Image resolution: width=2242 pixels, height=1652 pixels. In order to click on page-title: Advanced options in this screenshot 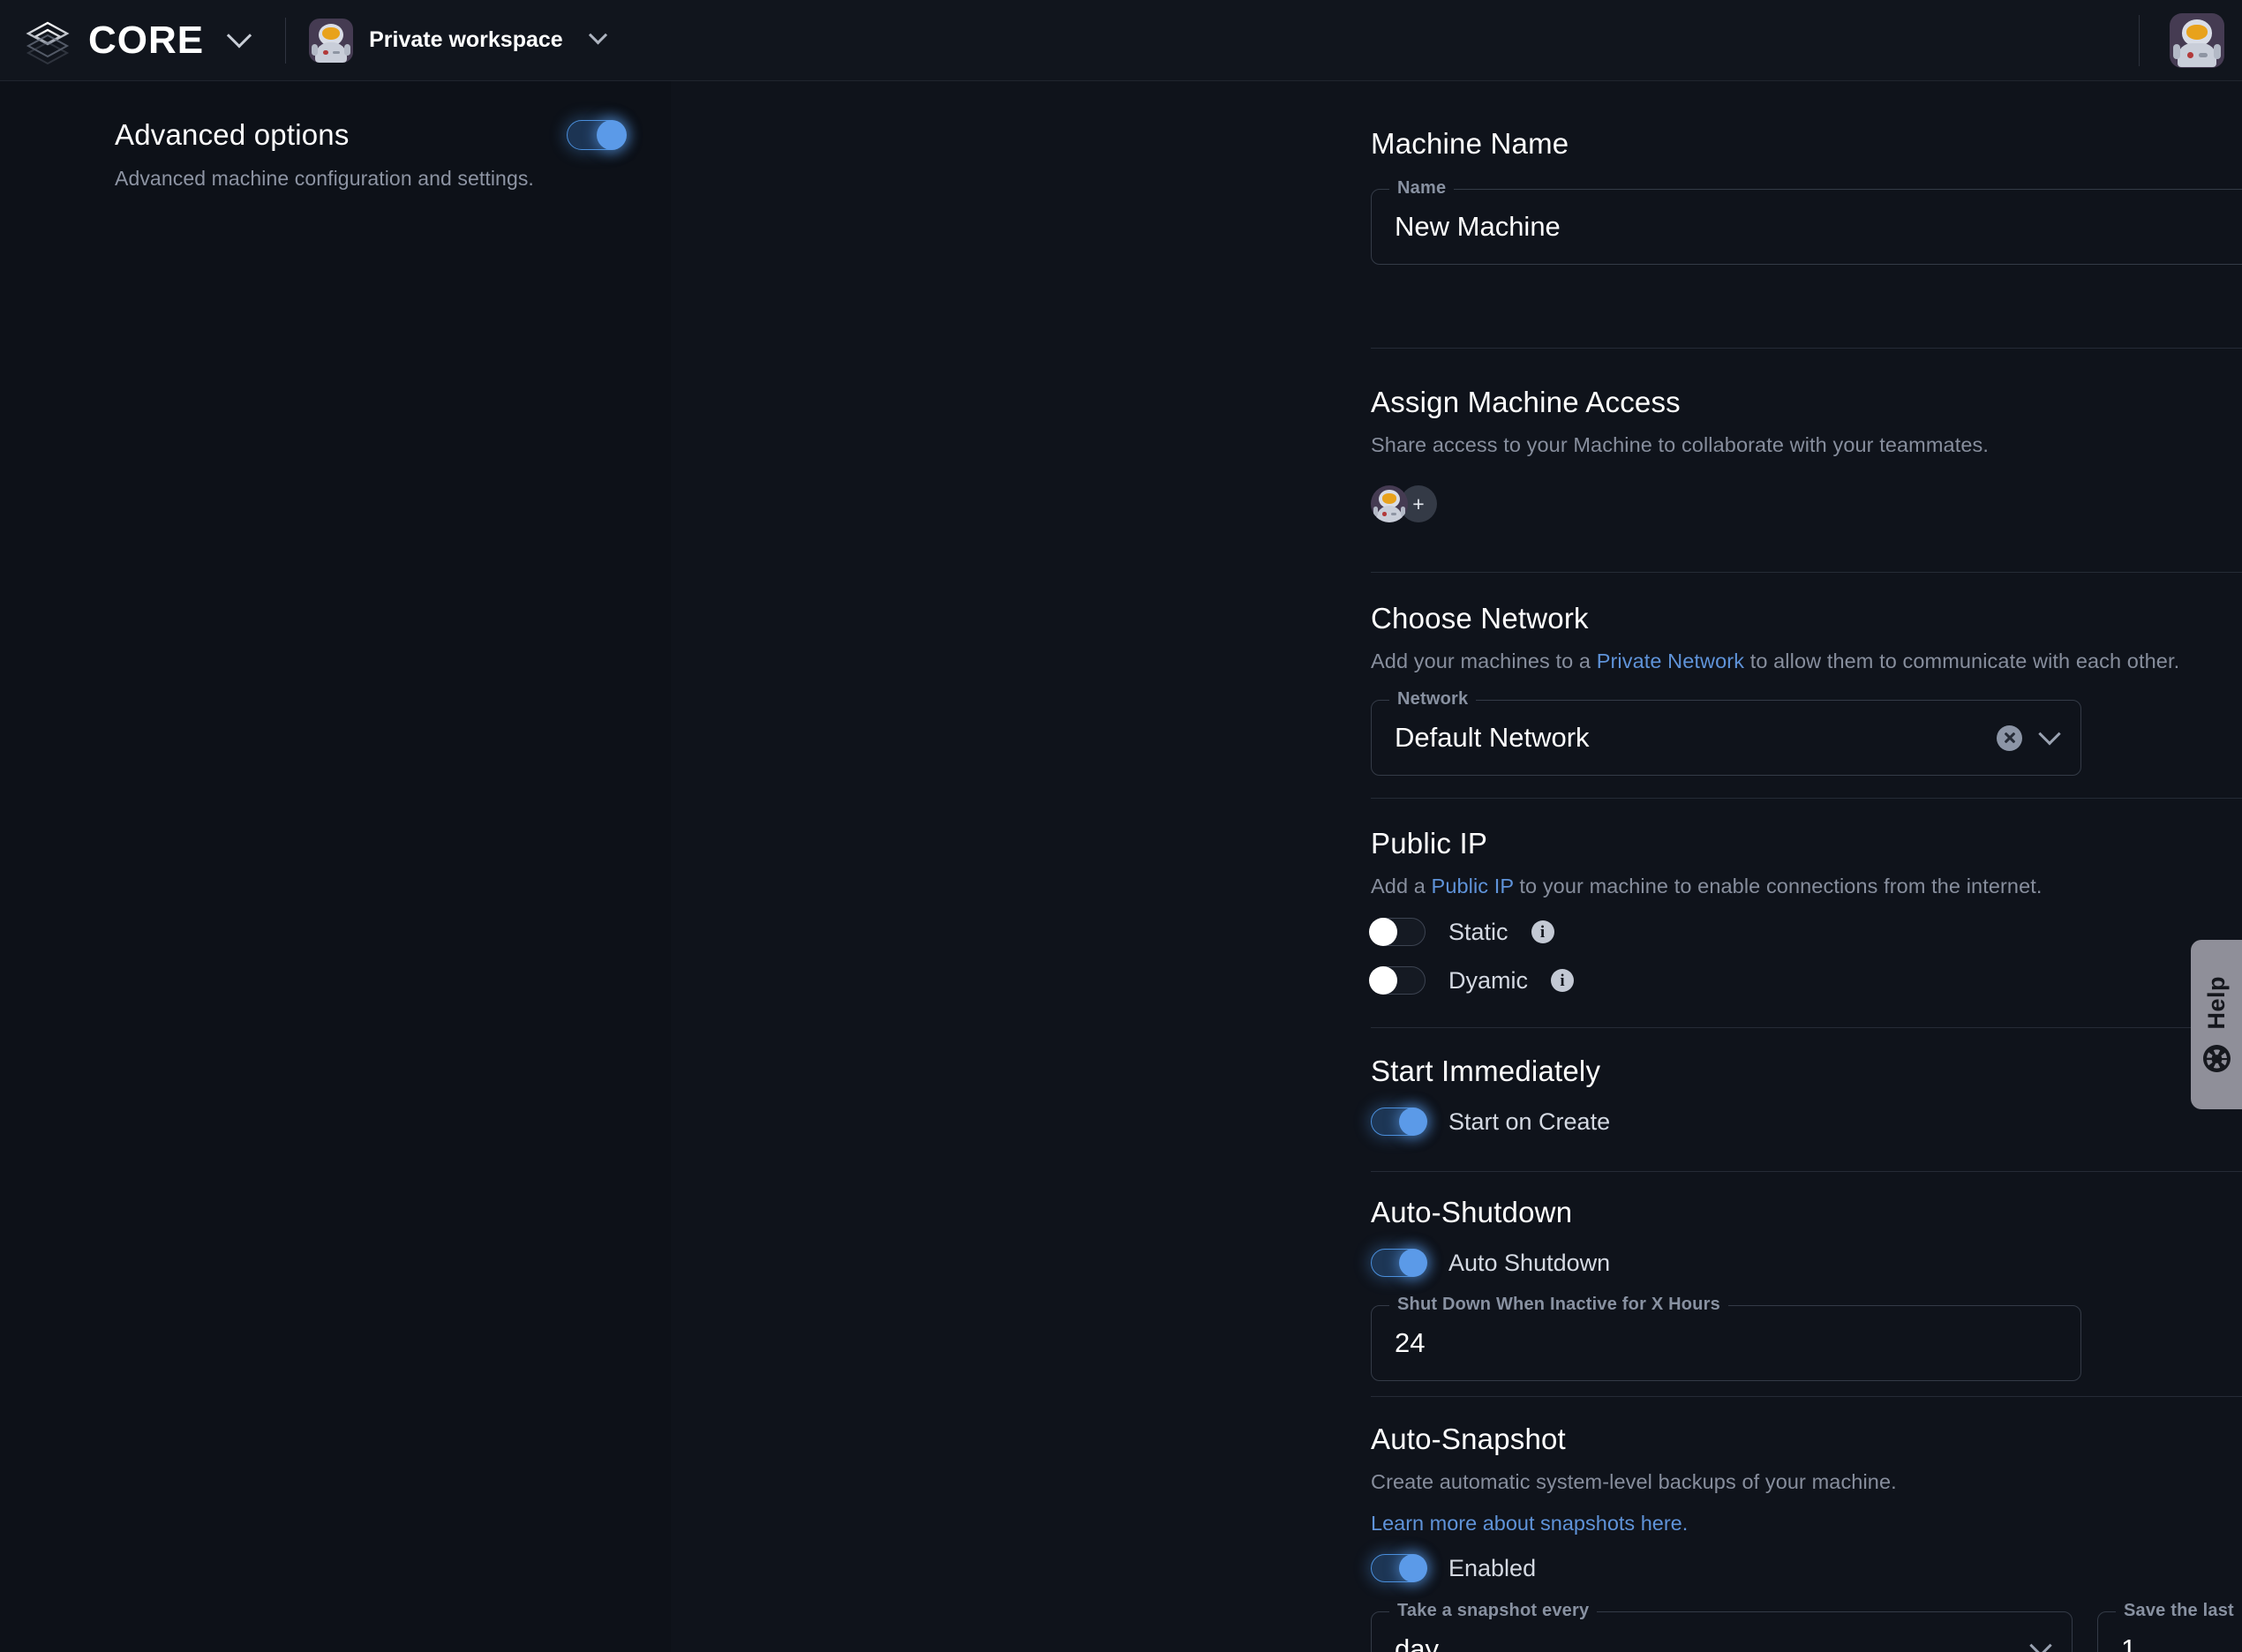, I will do `click(233, 134)`.